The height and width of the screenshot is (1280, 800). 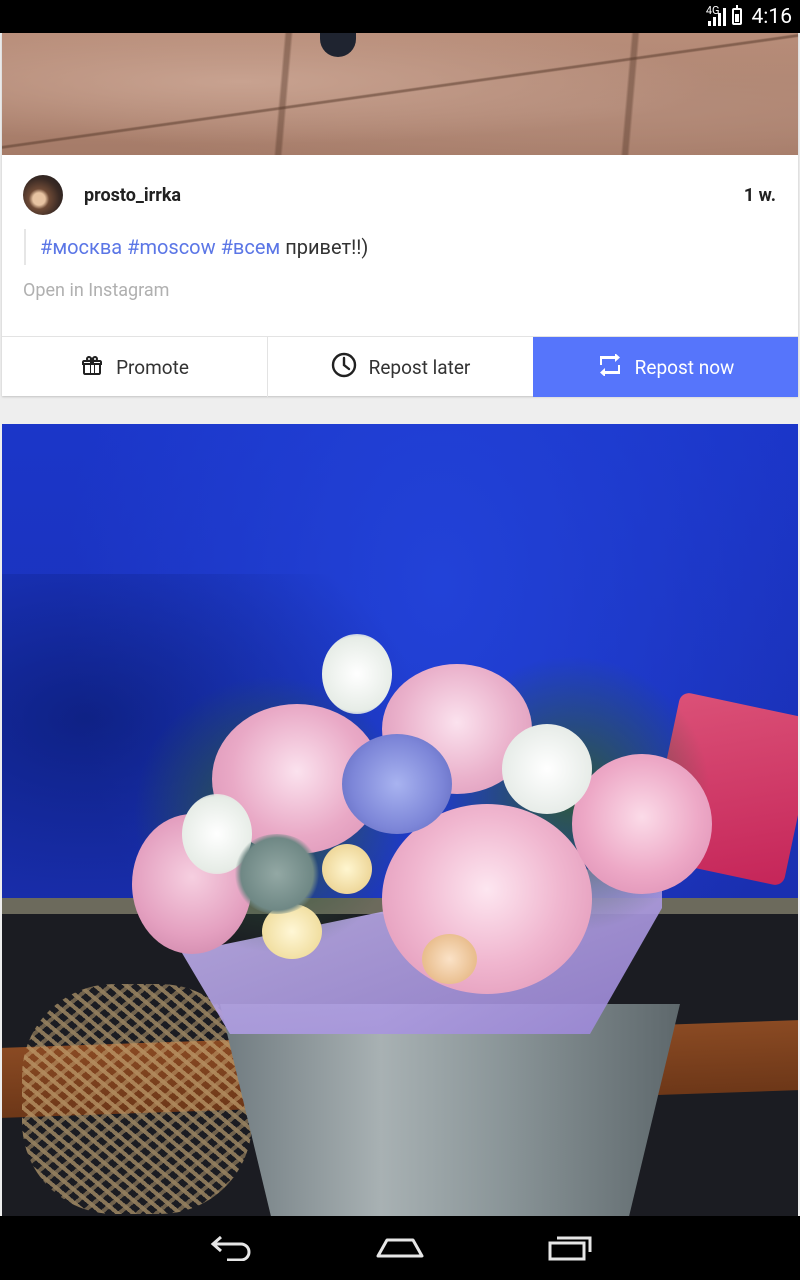 I want to click on repost-later-button: Repost later, so click(x=400, y=367).